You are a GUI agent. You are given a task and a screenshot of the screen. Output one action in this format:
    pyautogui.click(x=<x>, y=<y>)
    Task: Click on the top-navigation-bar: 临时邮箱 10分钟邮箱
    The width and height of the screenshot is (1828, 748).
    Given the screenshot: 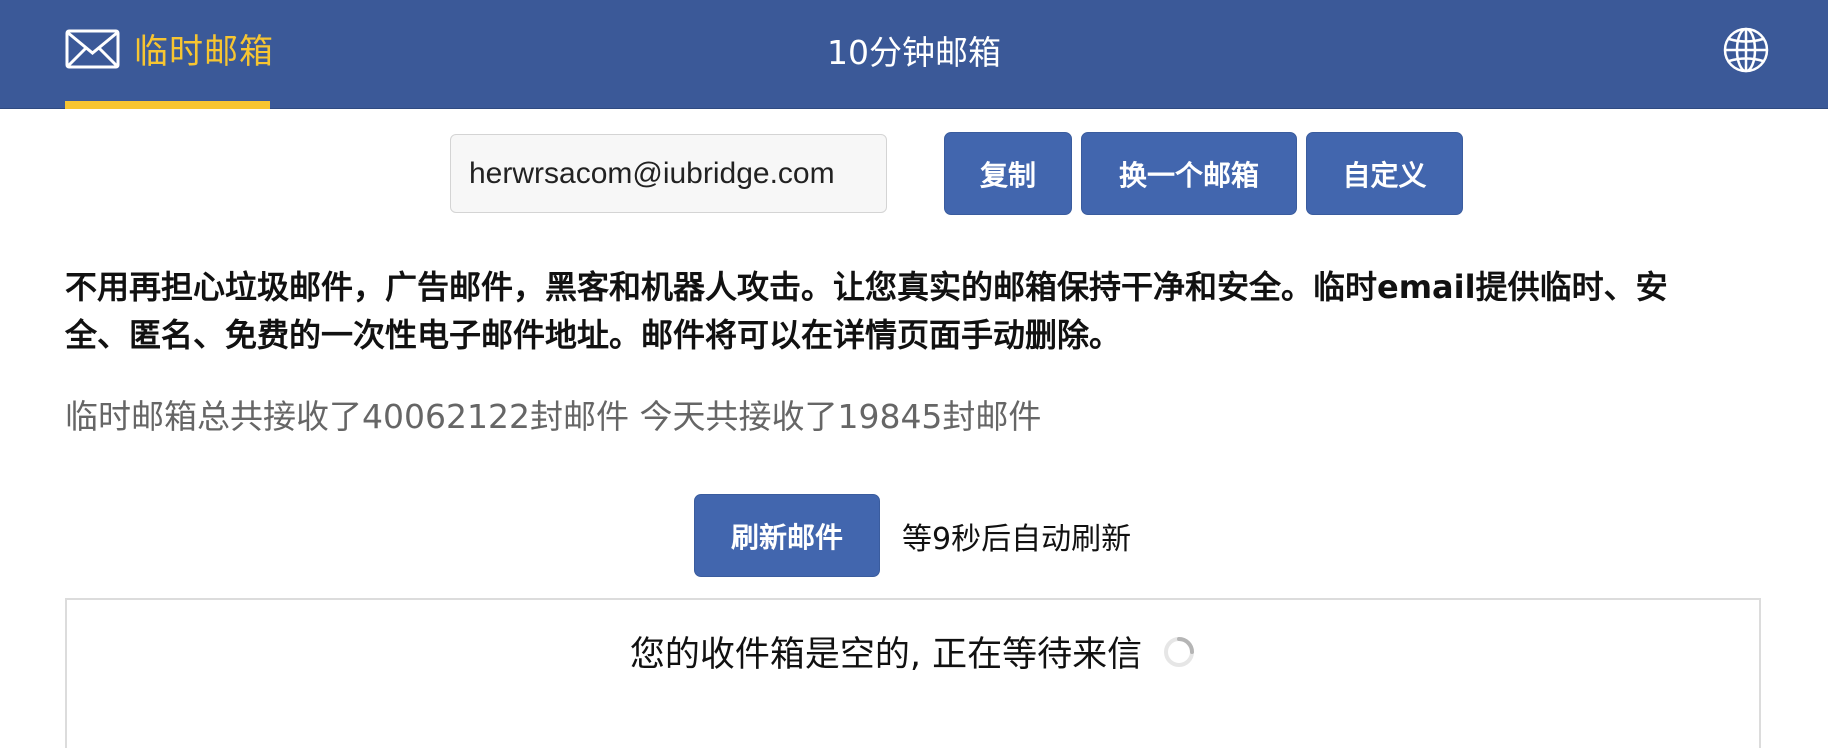 What is the action you would take?
    pyautogui.click(x=914, y=54)
    